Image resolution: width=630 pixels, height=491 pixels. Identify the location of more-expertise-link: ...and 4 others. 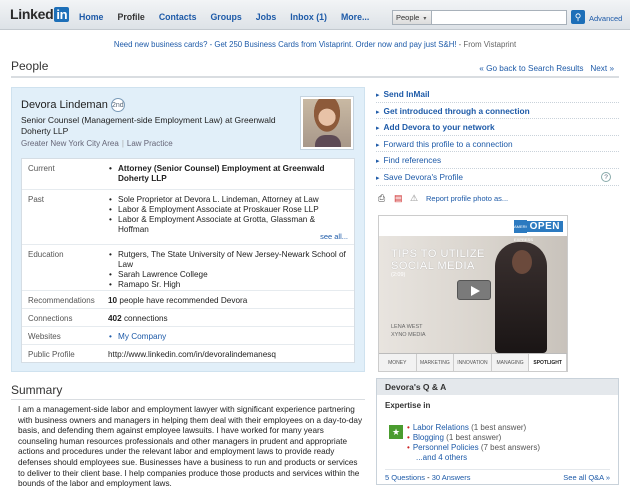
(473, 458).